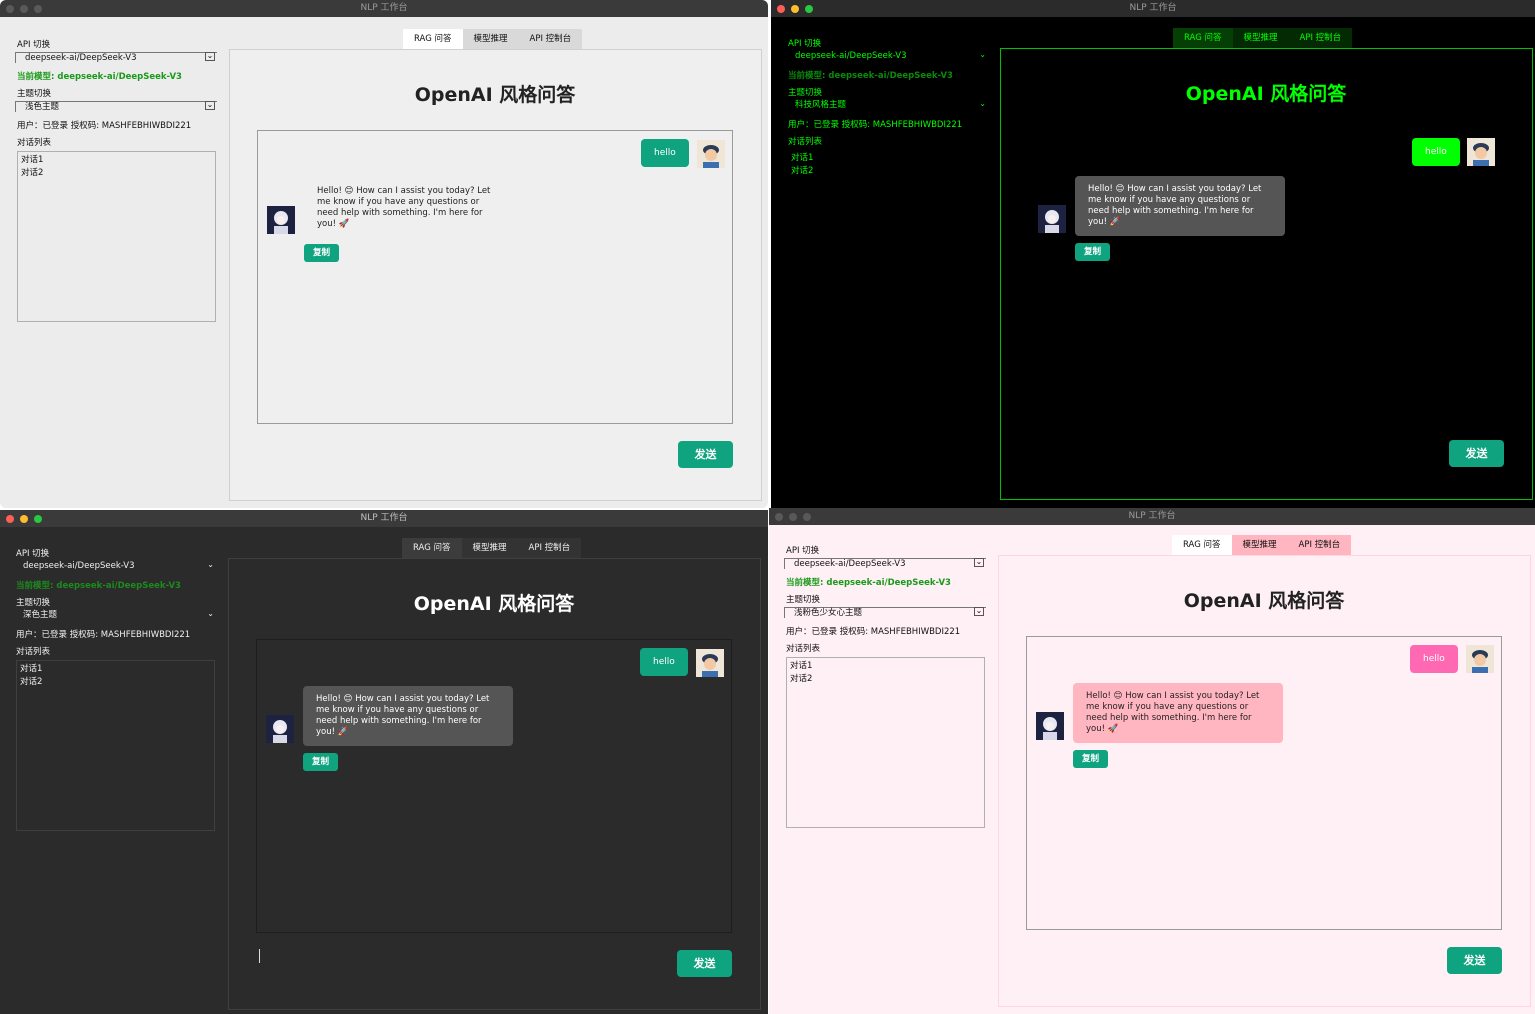  Describe the element at coordinates (259, 956) in the screenshot. I see `text-cursor` at that location.